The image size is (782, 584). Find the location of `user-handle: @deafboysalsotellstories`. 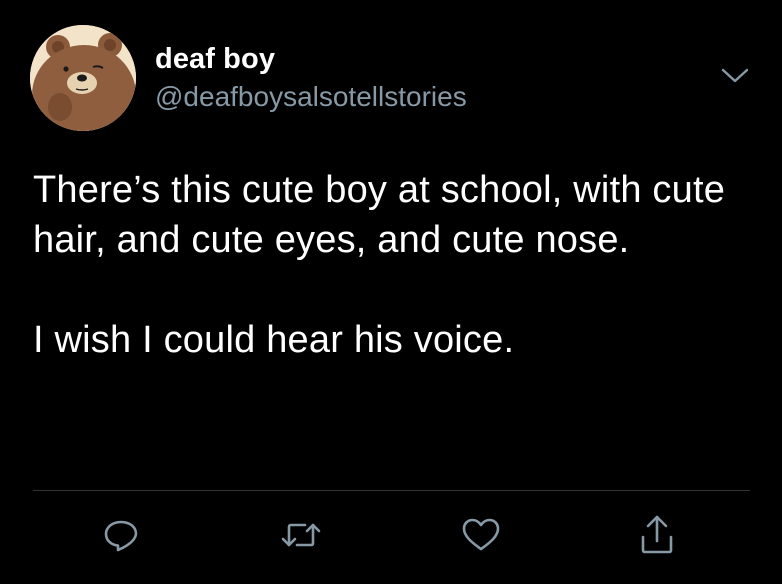

user-handle: @deafboysalsotellstories is located at coordinates (311, 97).